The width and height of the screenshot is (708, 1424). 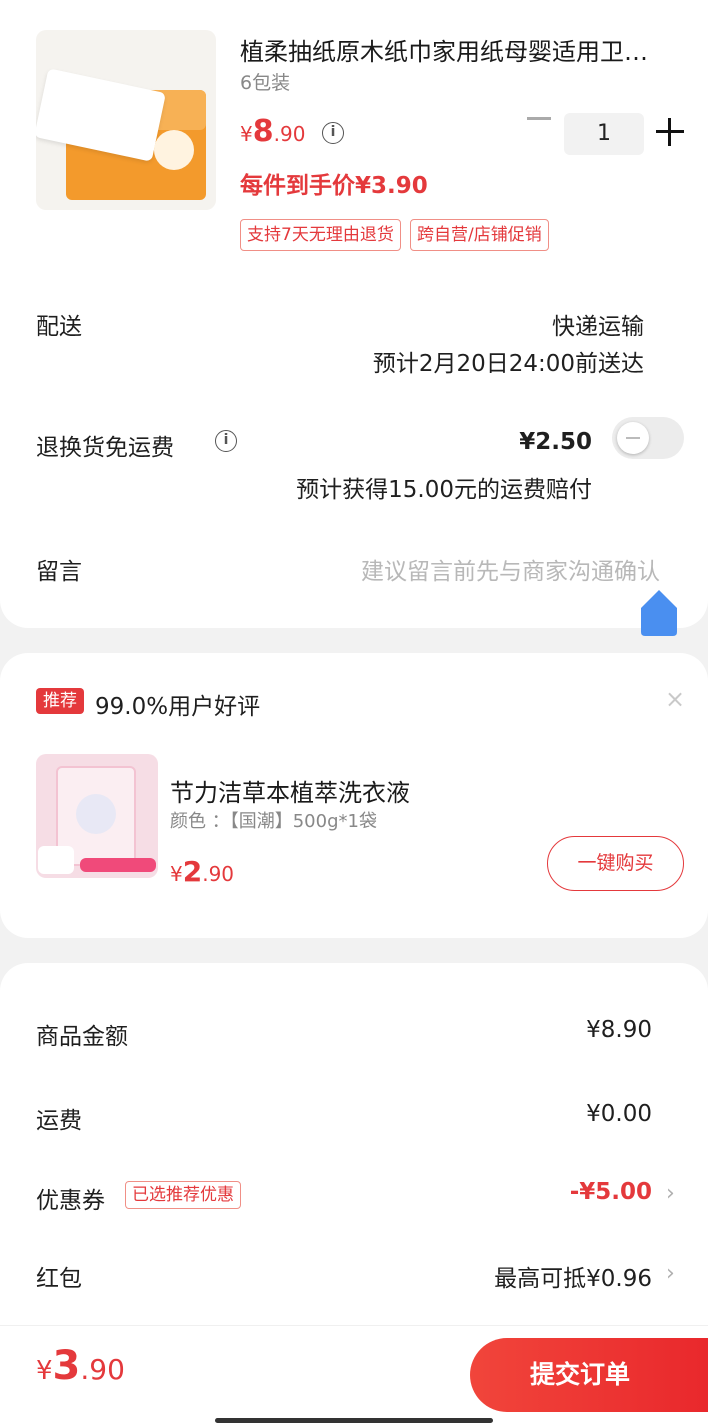 I want to click on delivery-method: 快递运输, so click(x=598, y=324).